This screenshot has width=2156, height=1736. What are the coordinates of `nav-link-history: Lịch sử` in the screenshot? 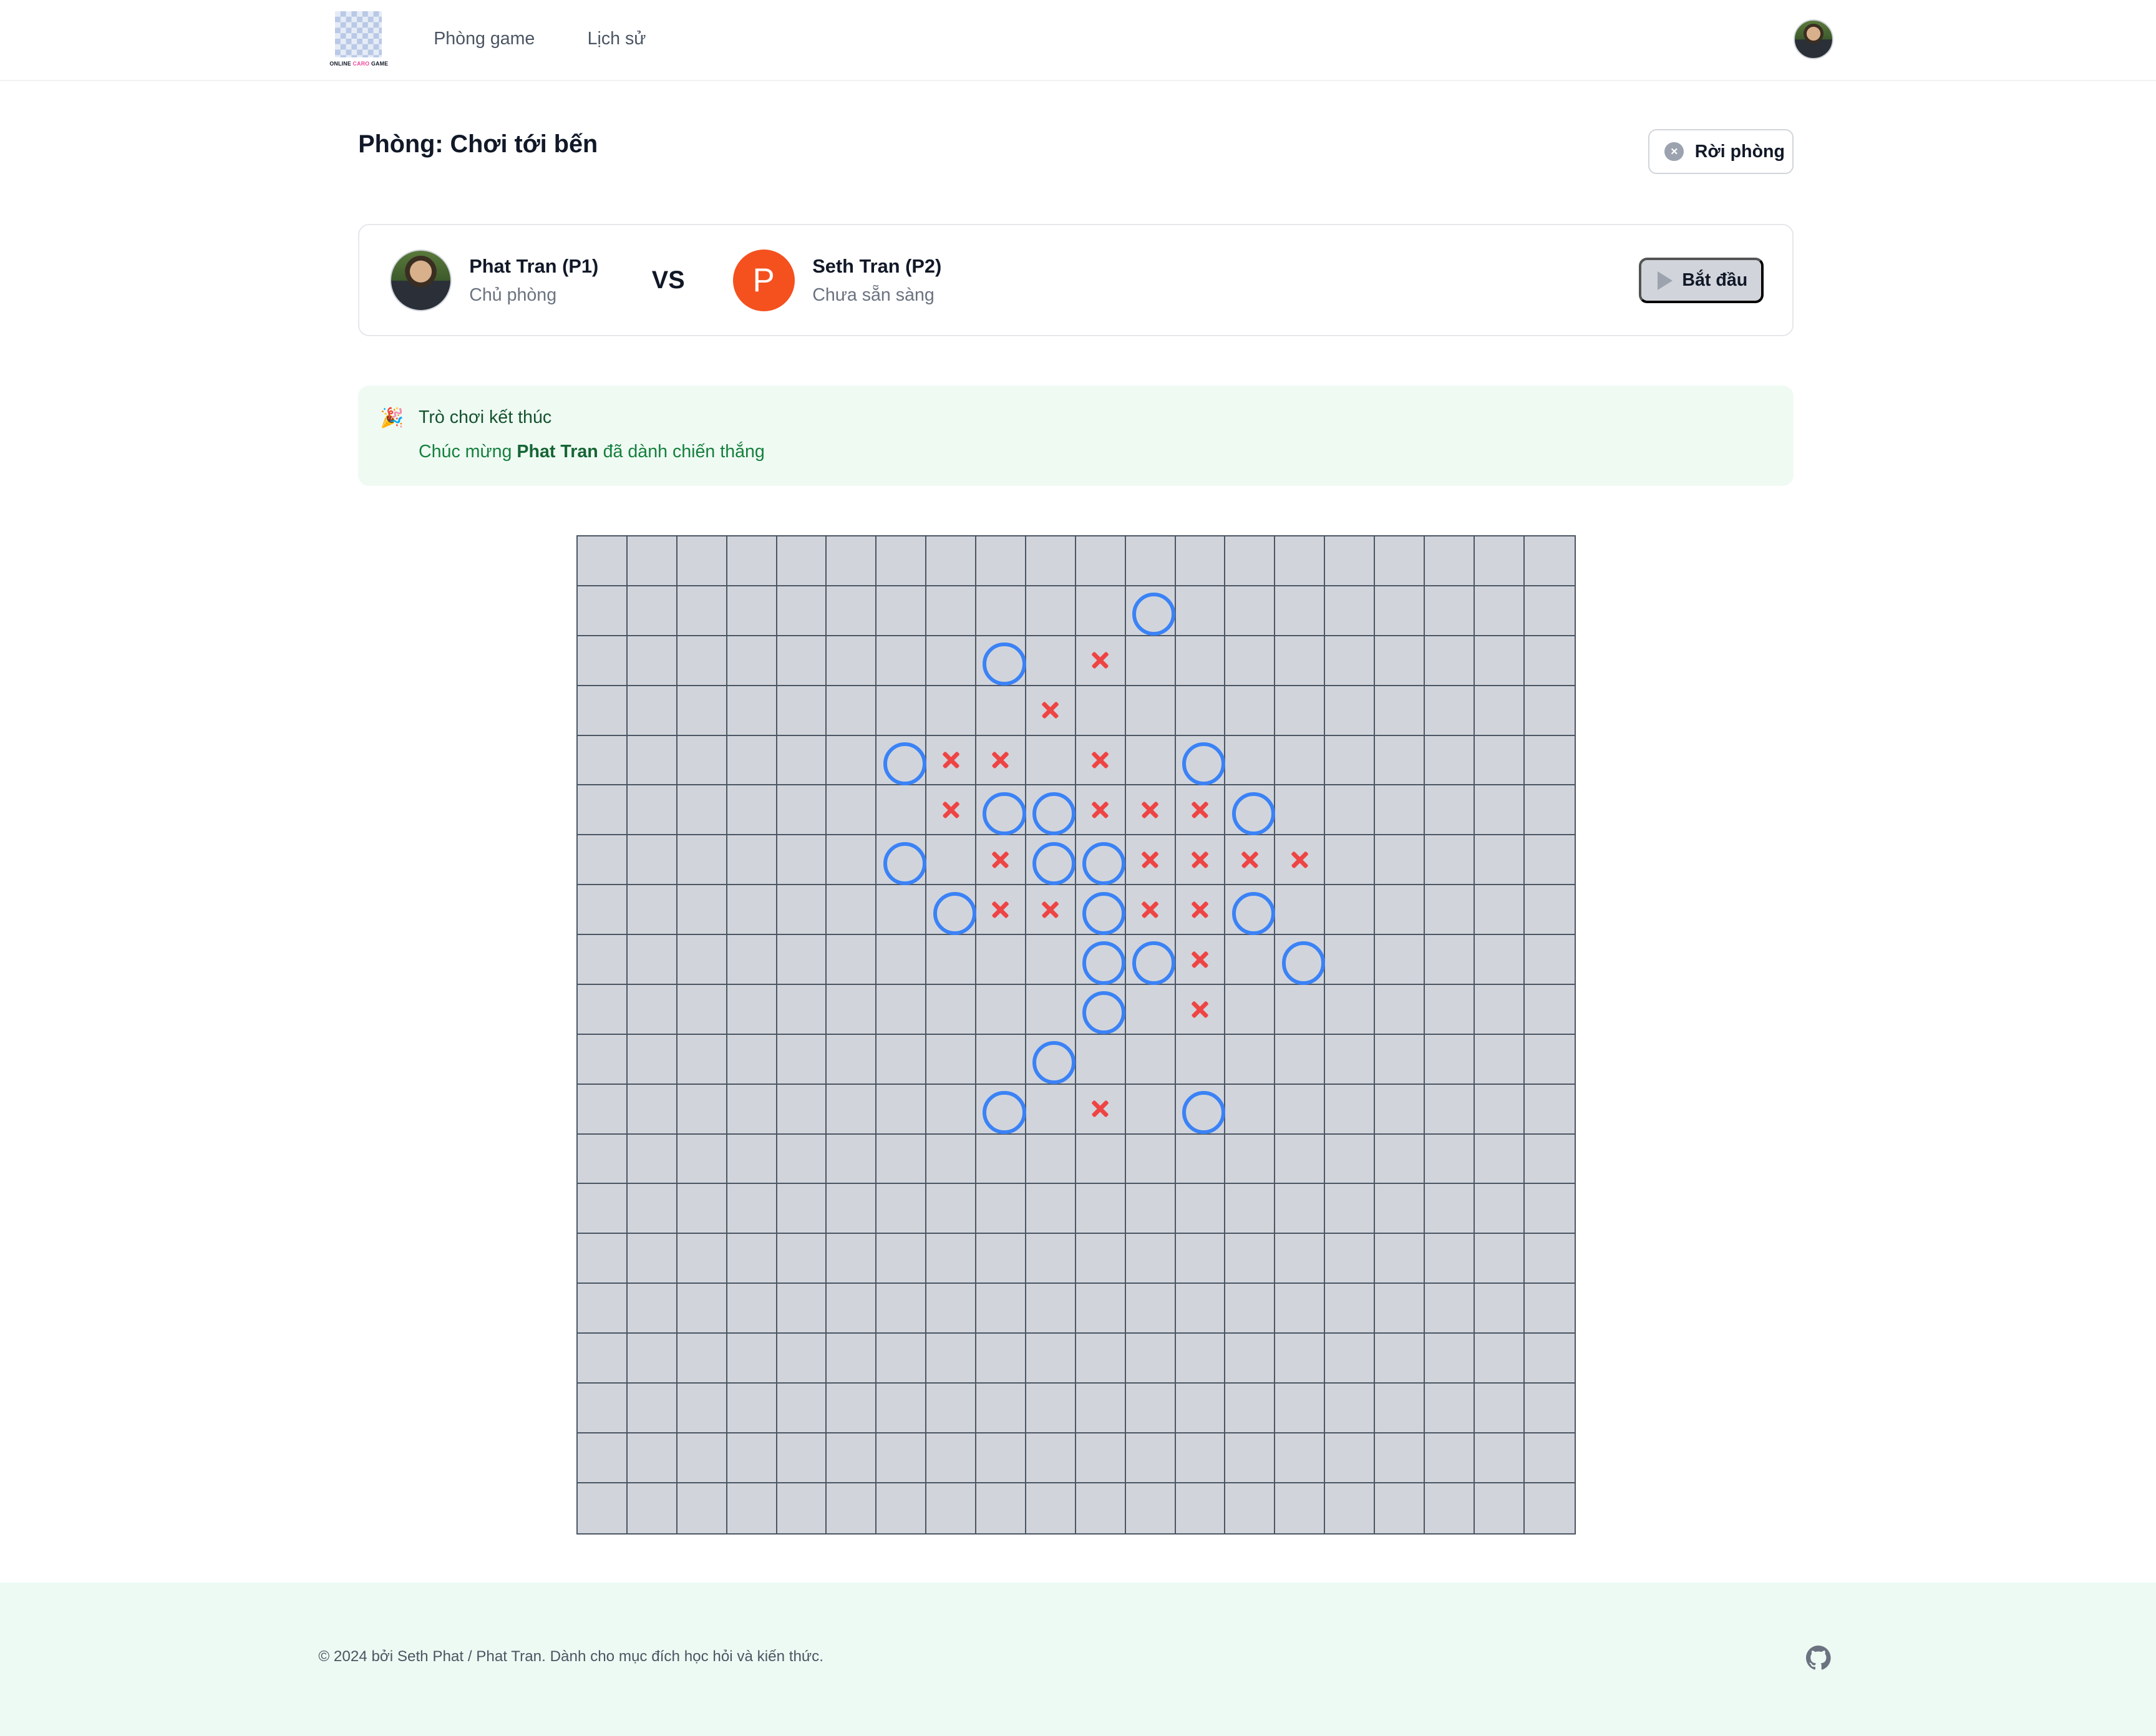 It's located at (617, 39).